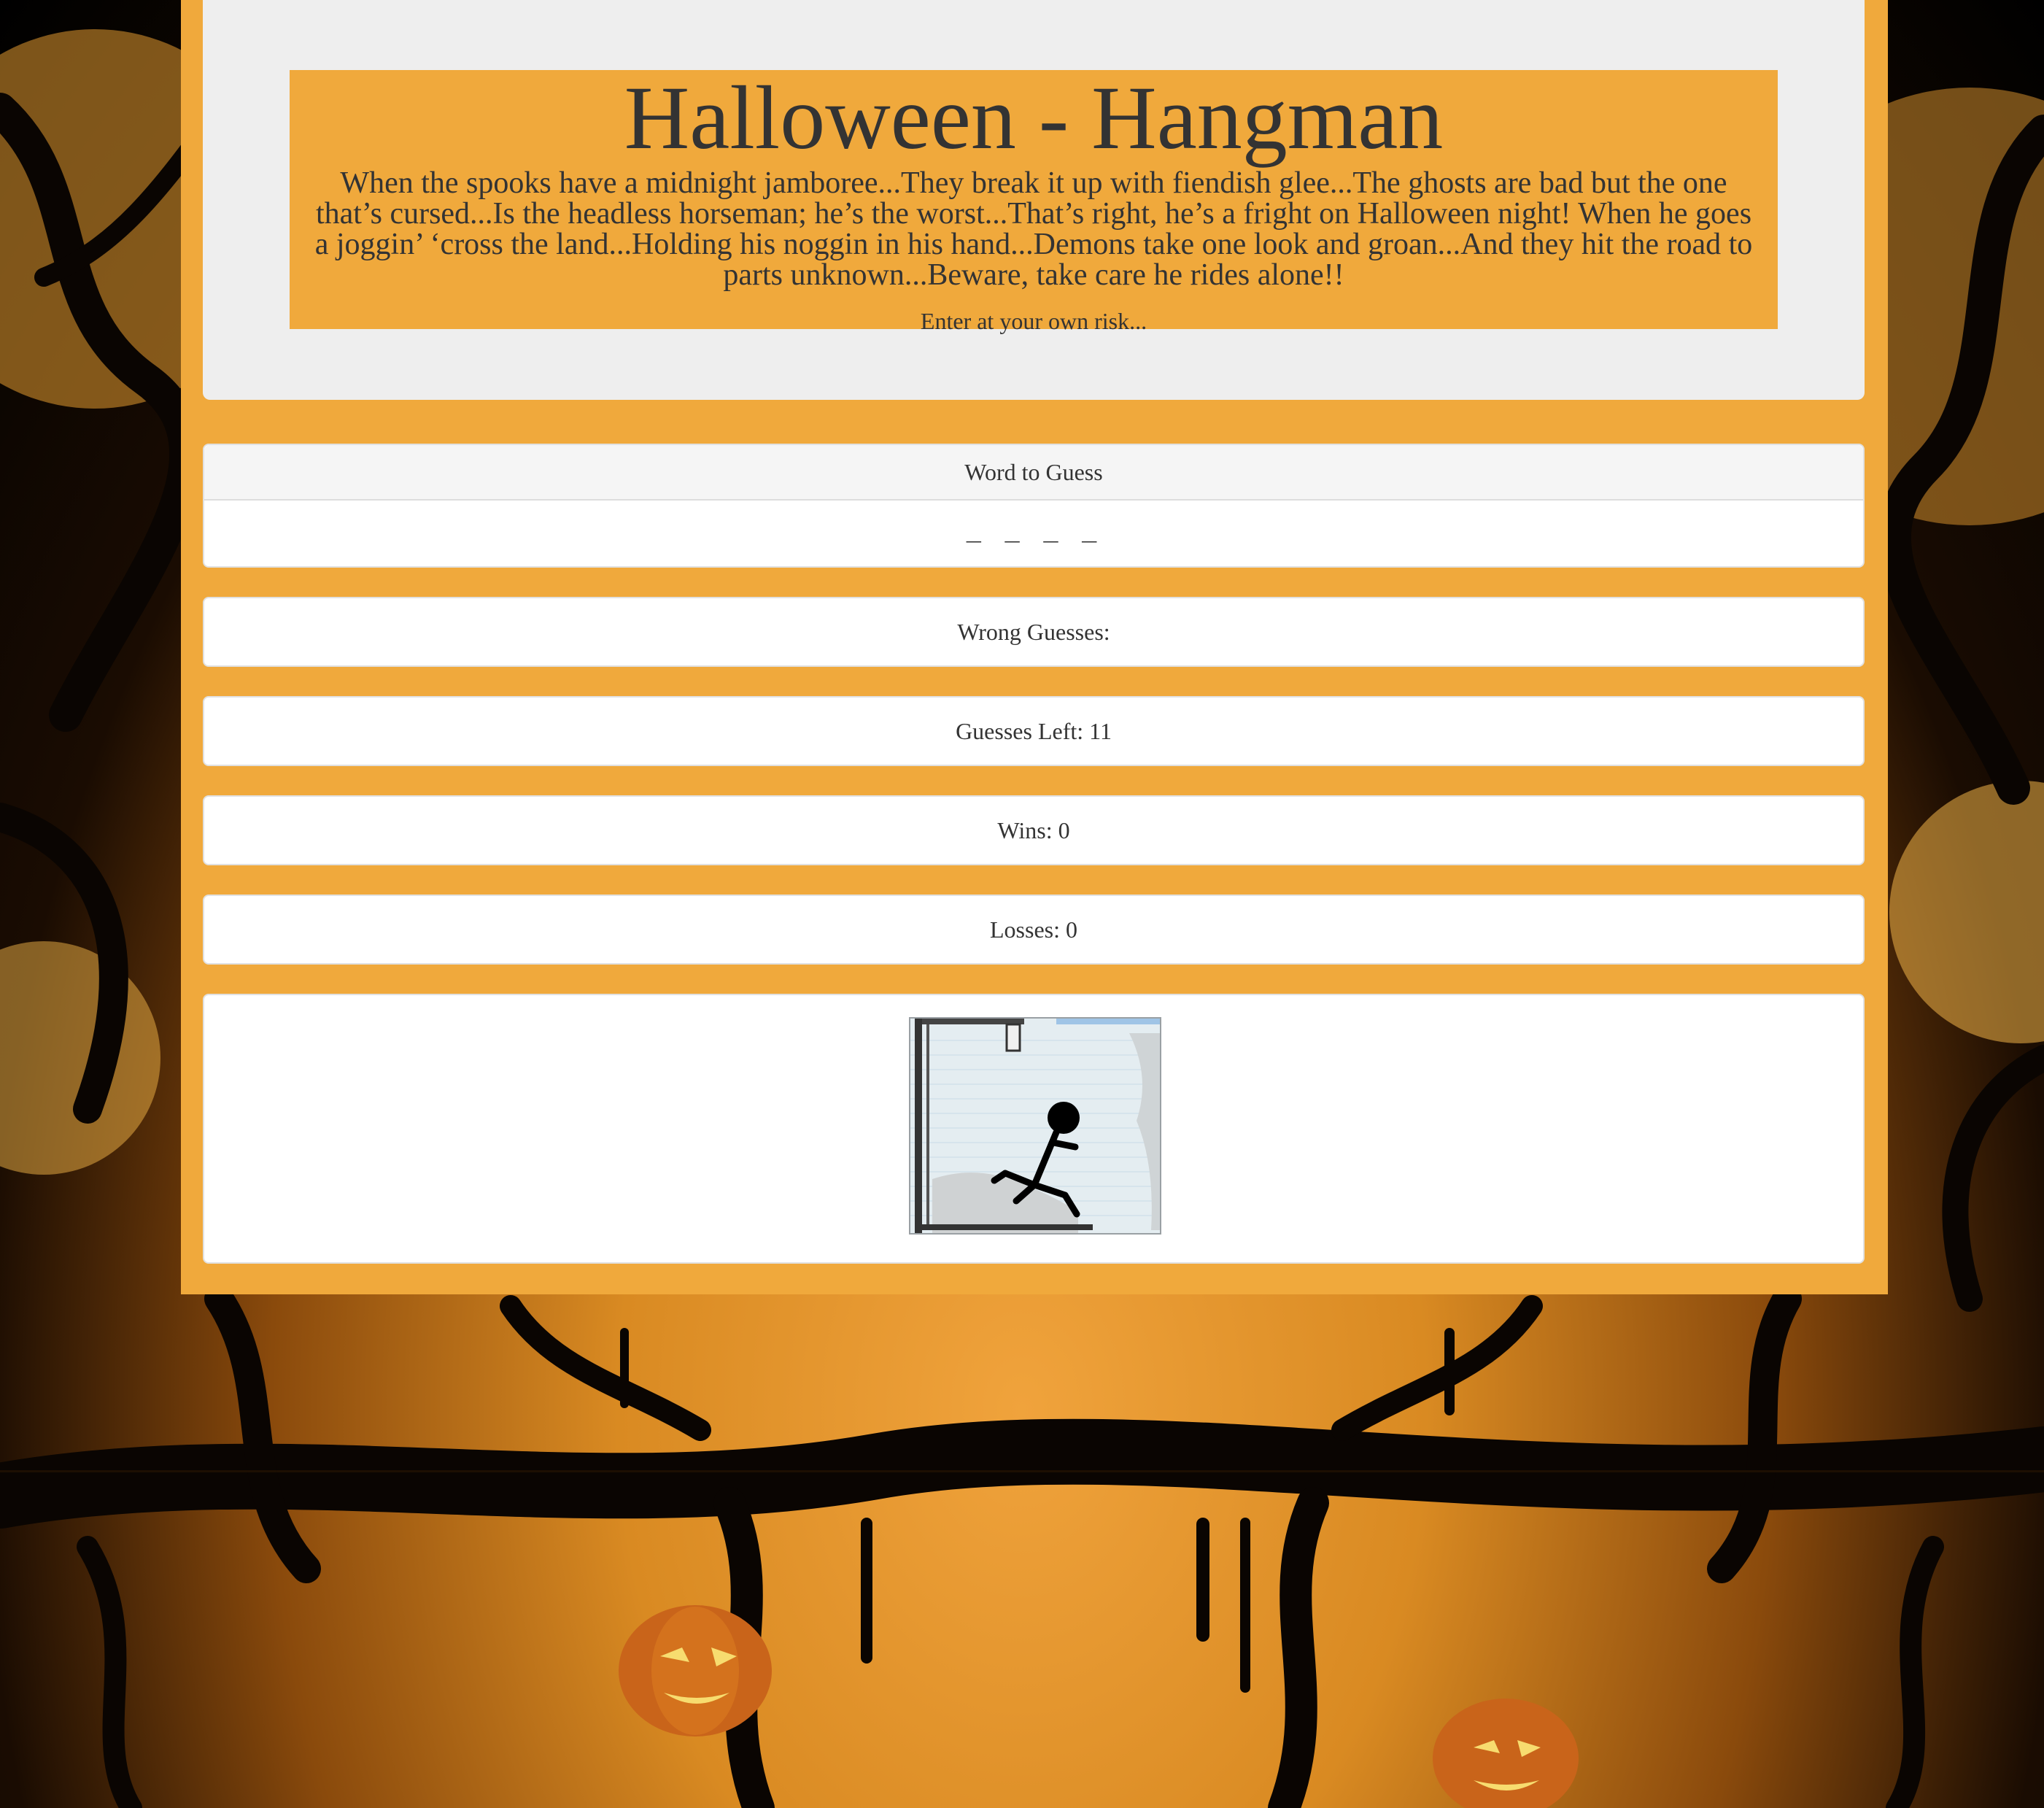 This screenshot has height=1808, width=2044. I want to click on guesses-left-panel: Guesses Left: 11, so click(1034, 731).